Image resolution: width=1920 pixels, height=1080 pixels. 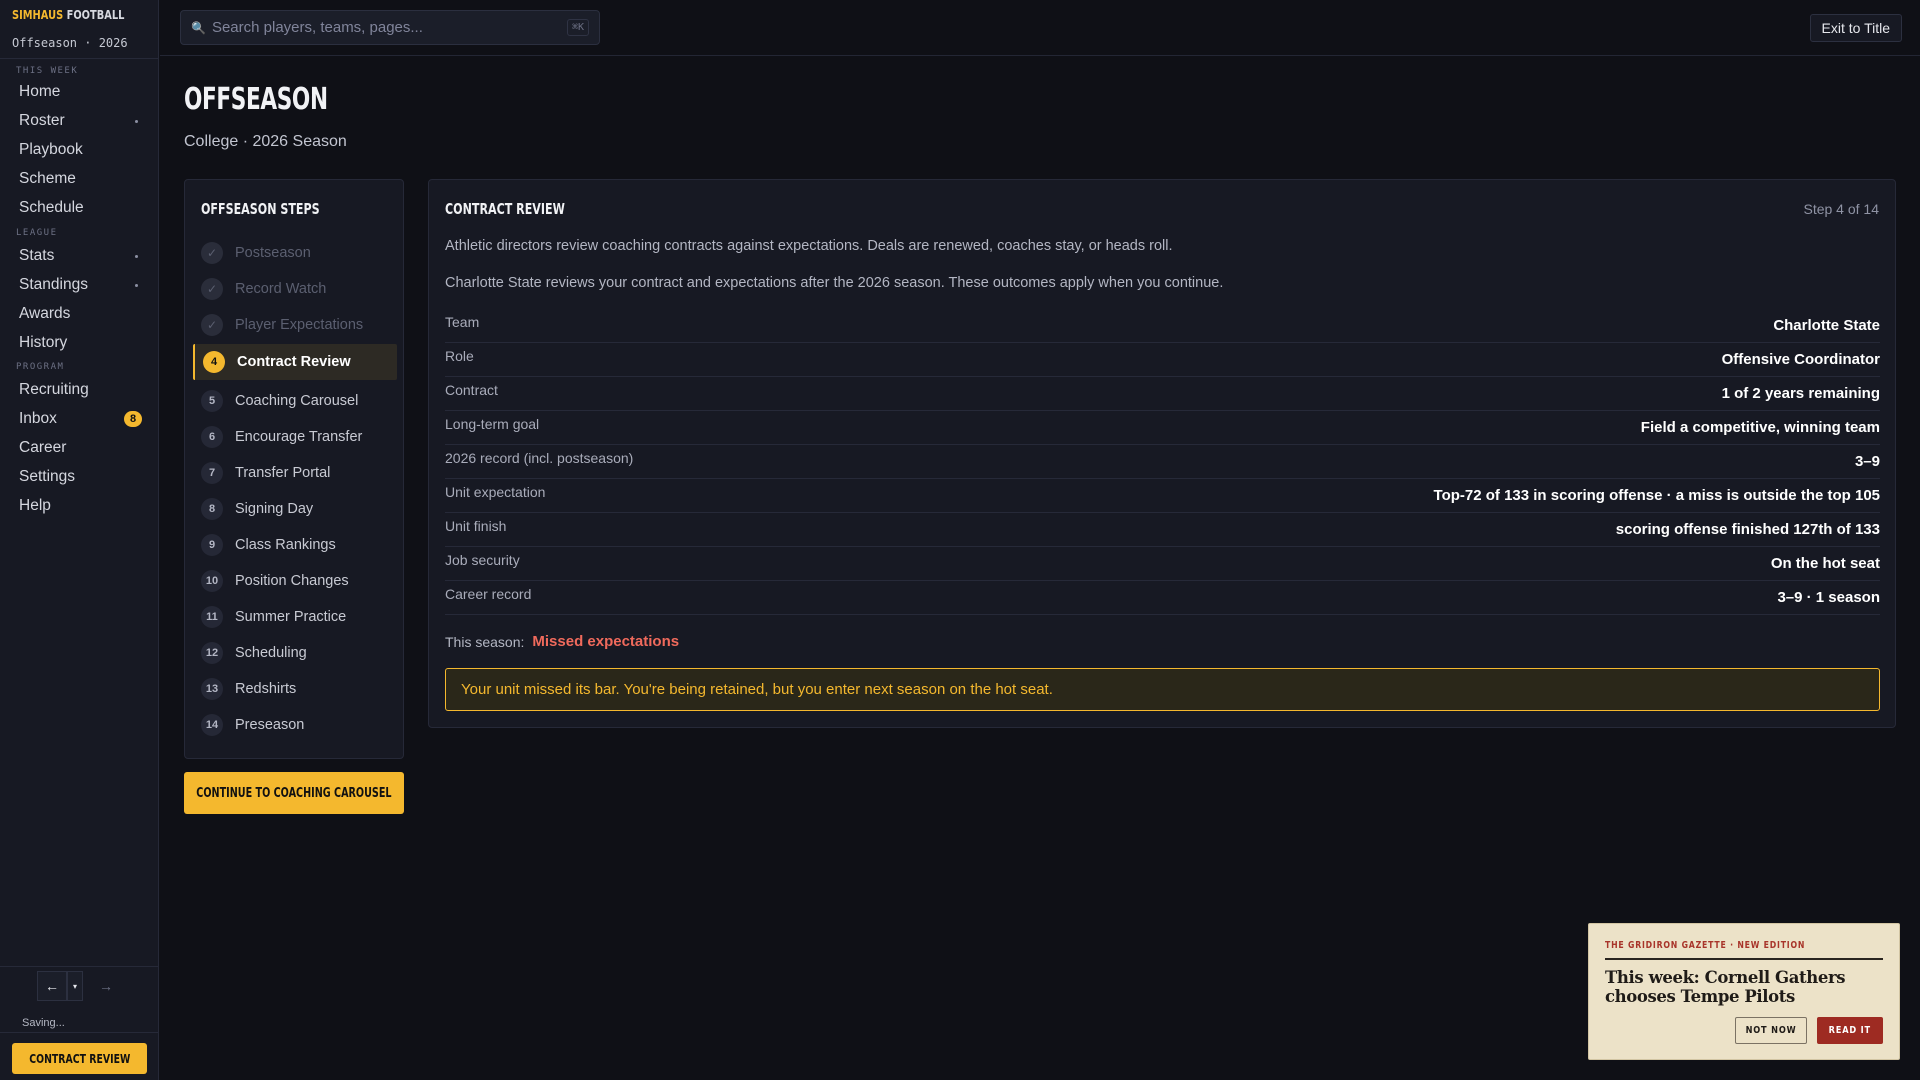 What do you see at coordinates (462, 321) in the screenshot?
I see `detail-key: Team` at bounding box center [462, 321].